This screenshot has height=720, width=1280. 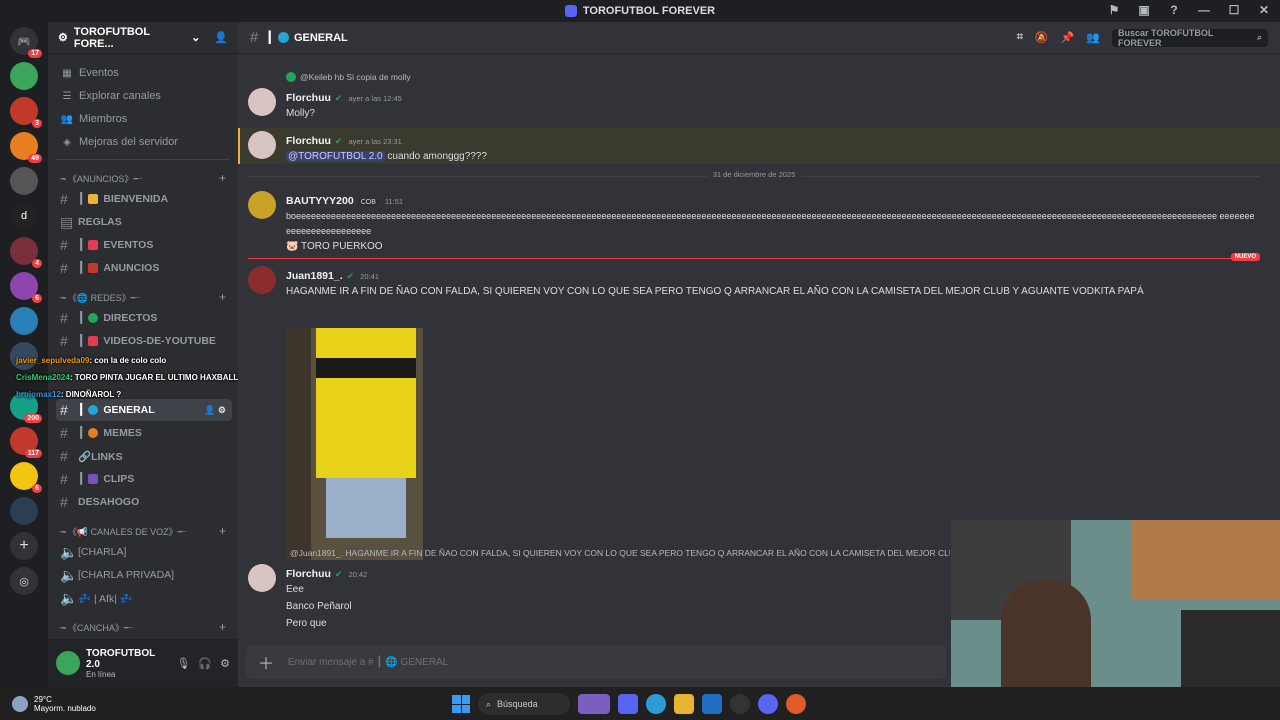 I want to click on discover-icon: ◎, so click(x=24, y=581).